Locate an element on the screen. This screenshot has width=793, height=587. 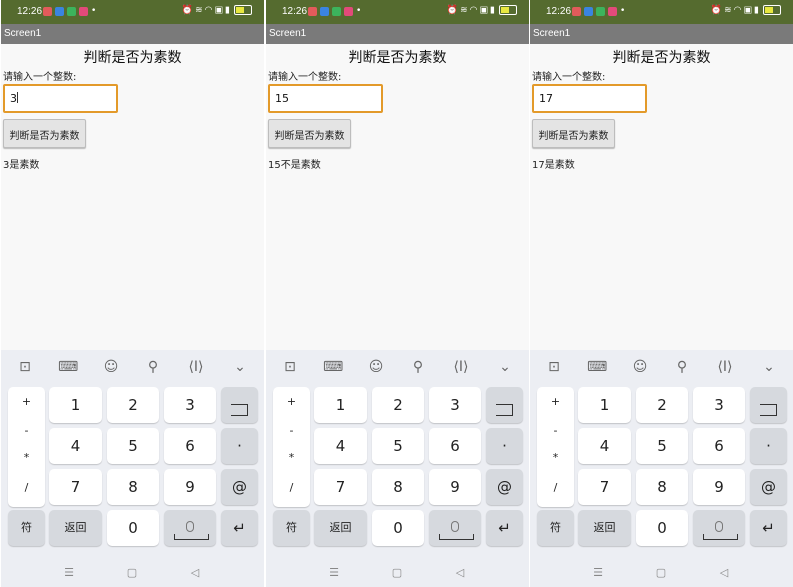
integer-input: 17 is located at coordinates (589, 98).